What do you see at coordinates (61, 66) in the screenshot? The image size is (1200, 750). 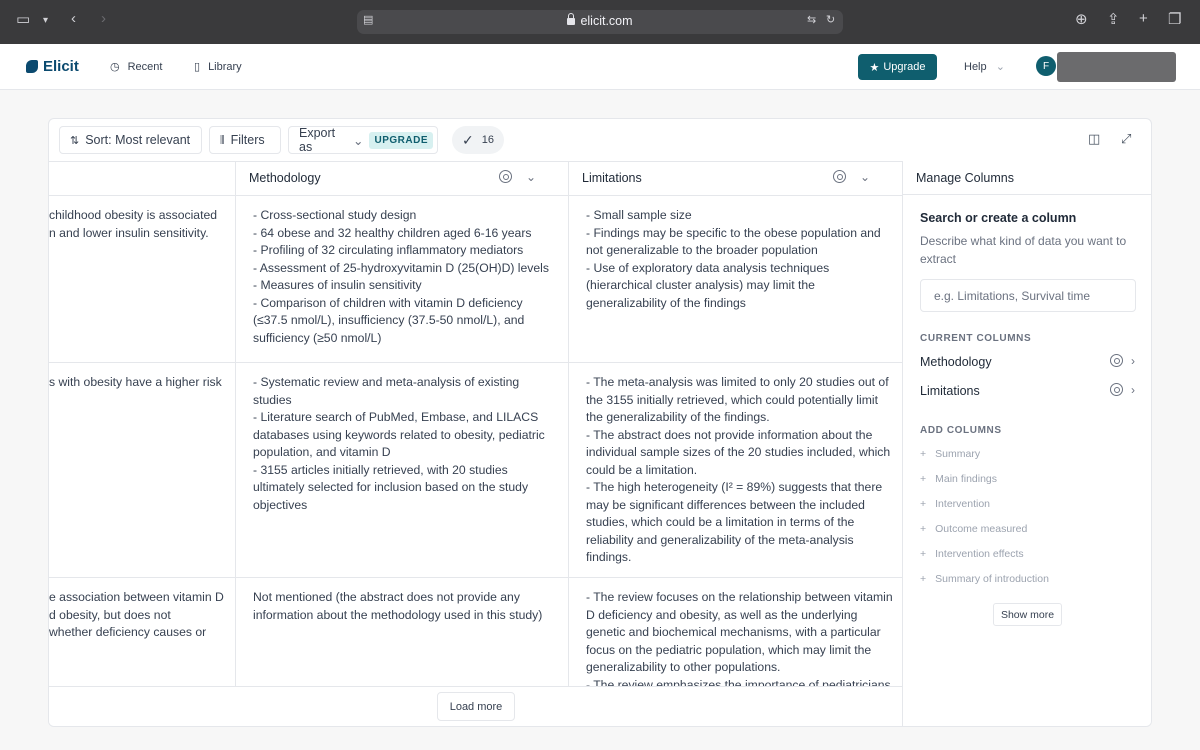 I see `brand-name: Elicit` at bounding box center [61, 66].